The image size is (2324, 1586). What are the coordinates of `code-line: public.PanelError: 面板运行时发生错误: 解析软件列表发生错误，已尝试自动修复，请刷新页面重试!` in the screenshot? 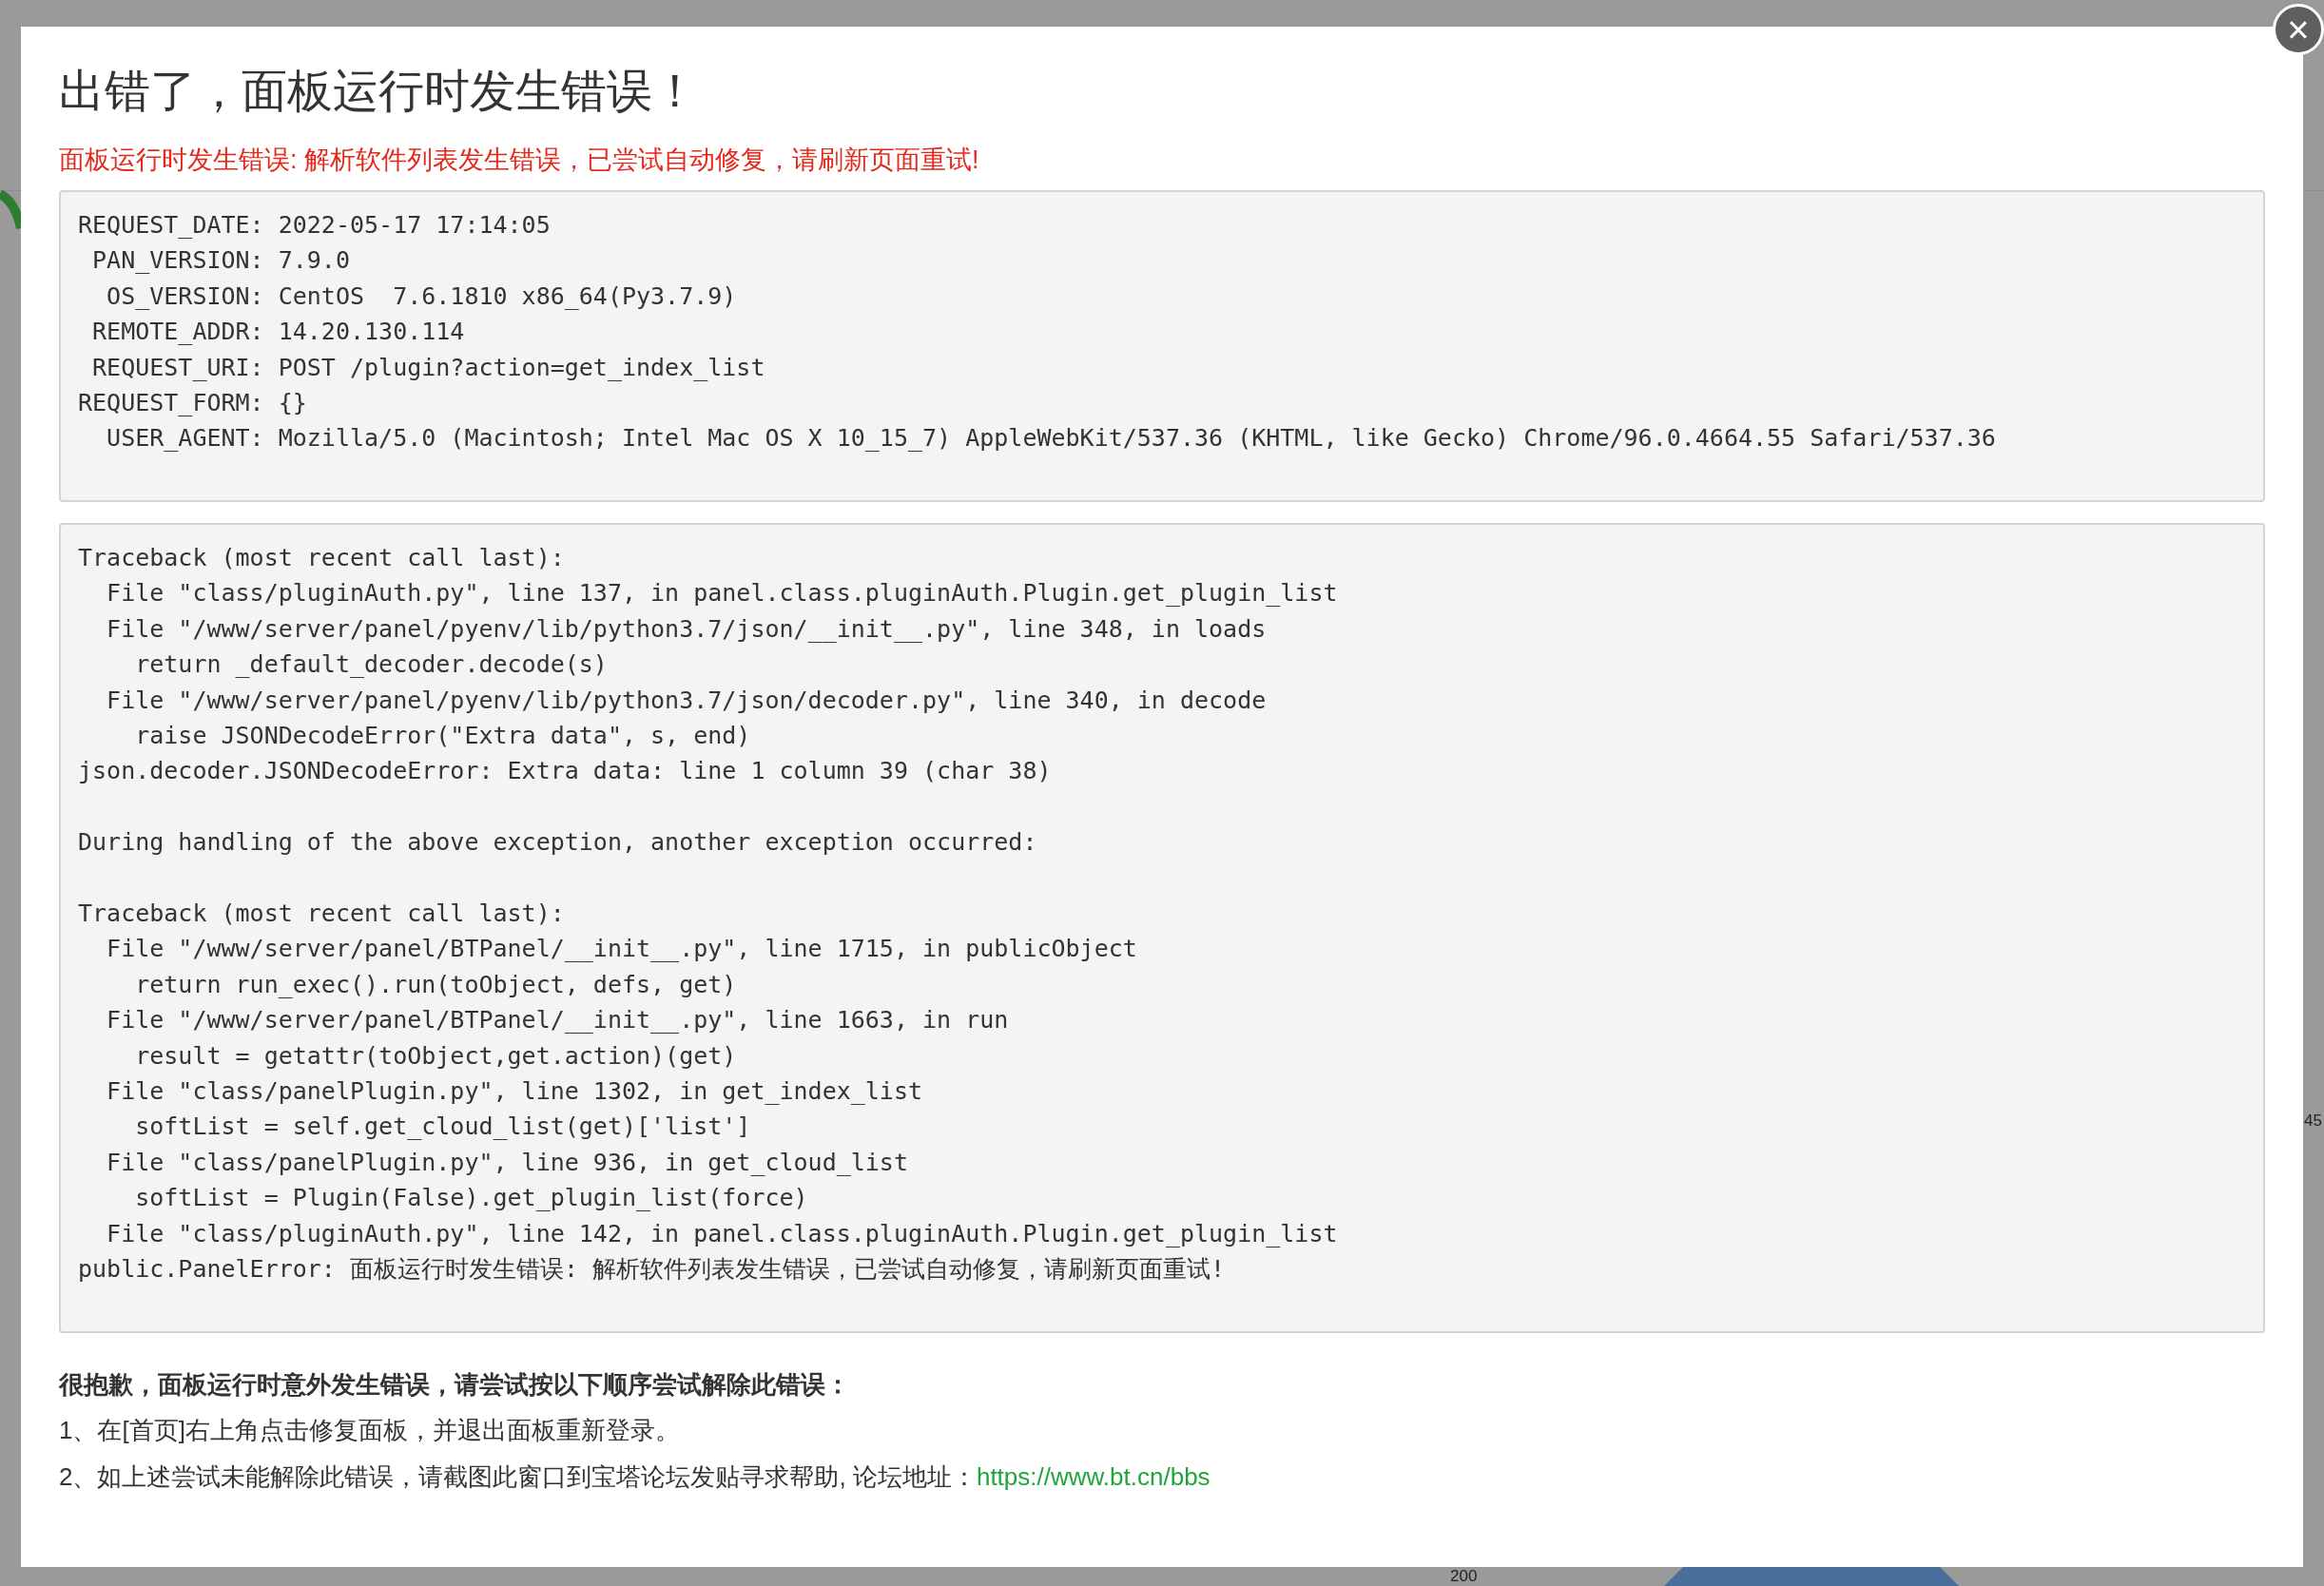 It's located at (652, 1270).